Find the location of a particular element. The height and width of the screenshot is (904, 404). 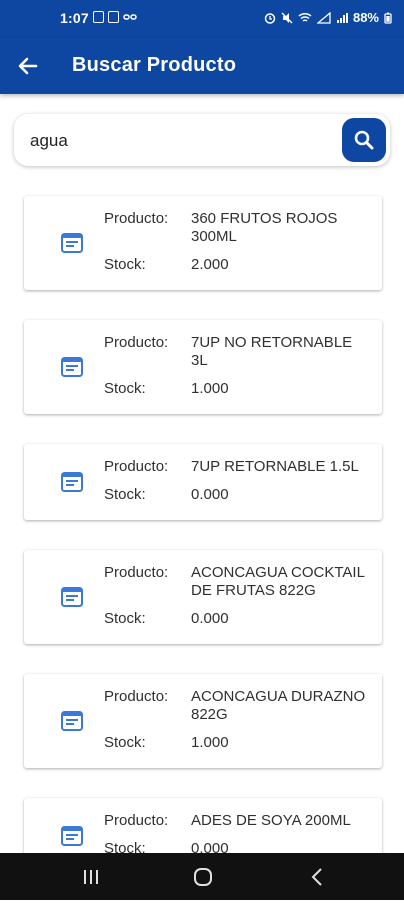

search-bar is located at coordinates (202, 140).